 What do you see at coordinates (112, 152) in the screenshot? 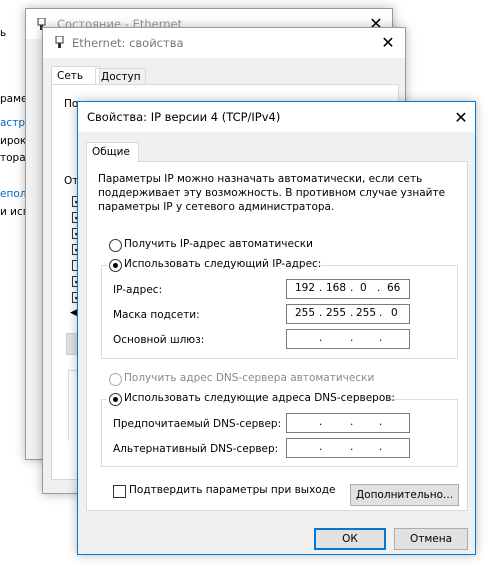
I see `tab-general: Общие` at bounding box center [112, 152].